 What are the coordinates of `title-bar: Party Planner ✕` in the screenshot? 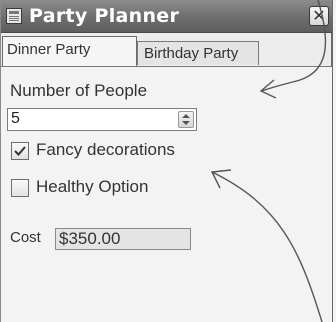 It's located at (166, 16).